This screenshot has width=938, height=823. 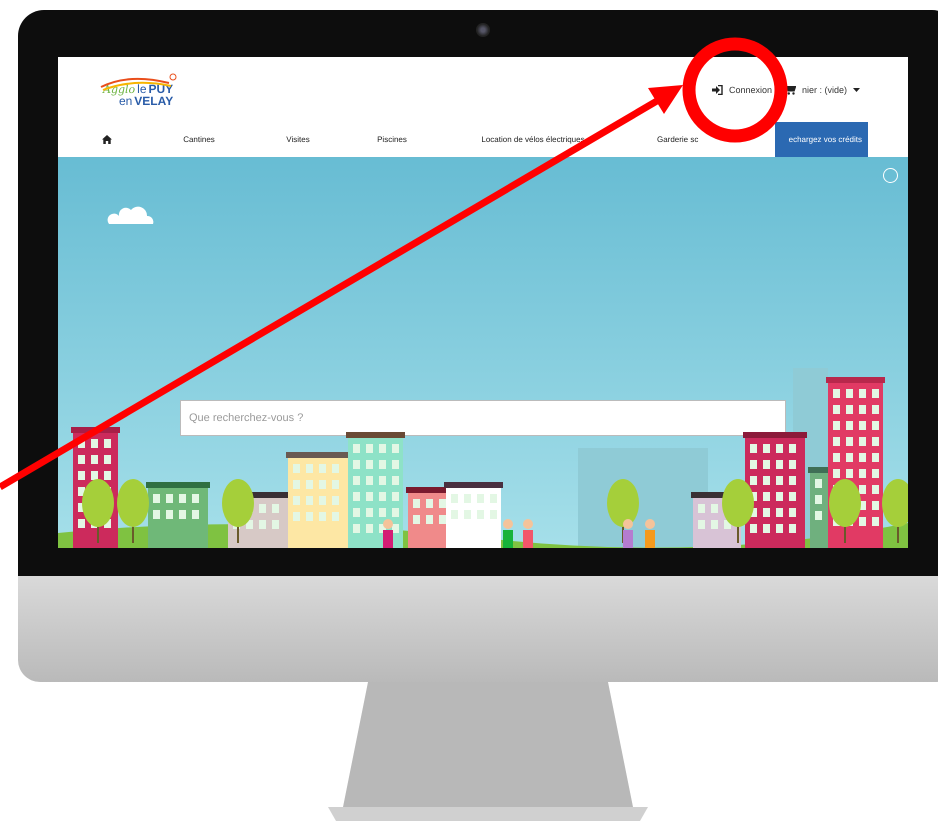 I want to click on nav-link: Location de vélos électriques, so click(x=533, y=139).